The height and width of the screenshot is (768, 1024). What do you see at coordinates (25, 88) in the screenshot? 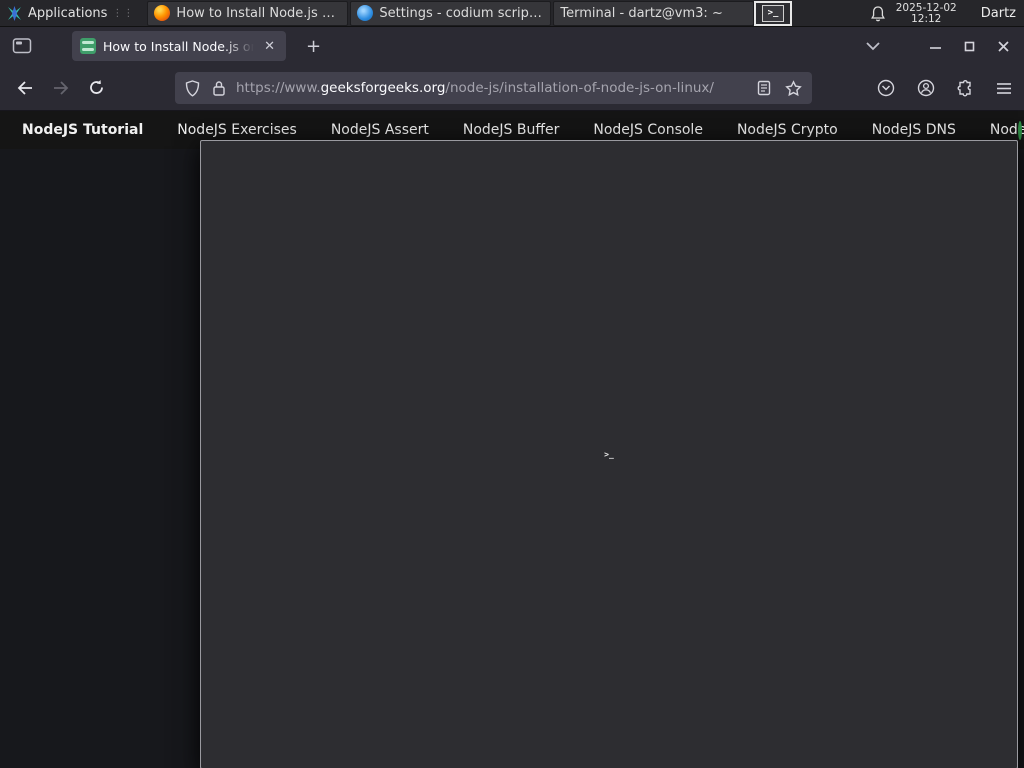
I see `back-icon` at bounding box center [25, 88].